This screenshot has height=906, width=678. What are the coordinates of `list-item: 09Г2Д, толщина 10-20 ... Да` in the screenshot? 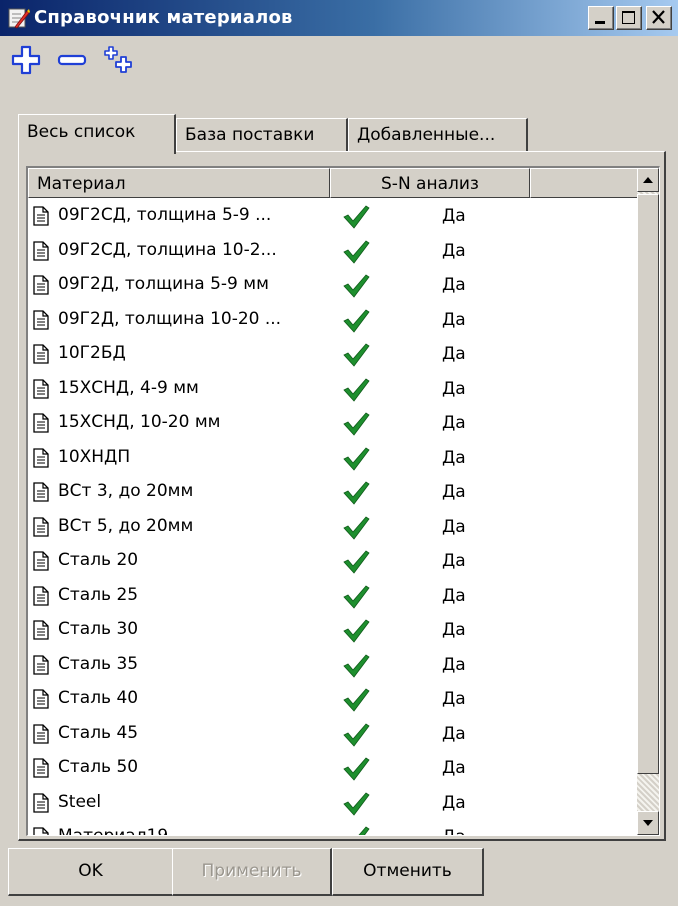 It's located at (333, 320).